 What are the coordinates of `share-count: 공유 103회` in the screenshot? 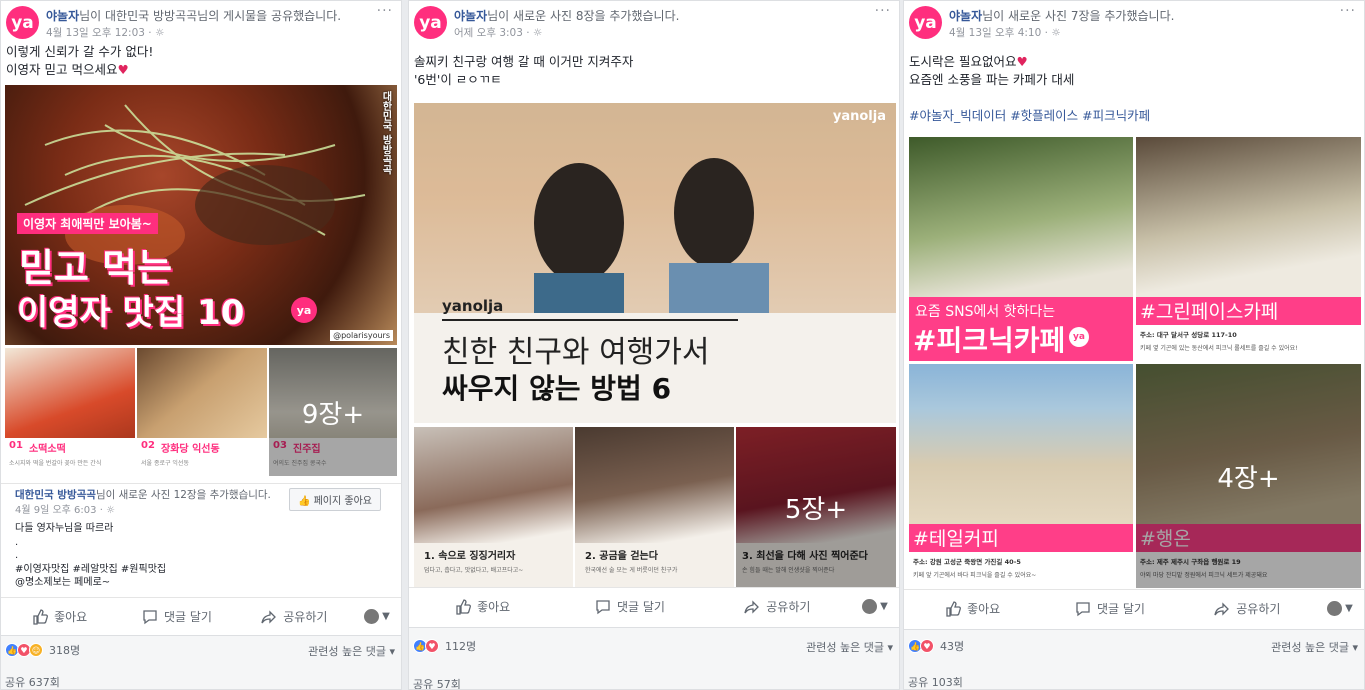 It's located at (935, 681).